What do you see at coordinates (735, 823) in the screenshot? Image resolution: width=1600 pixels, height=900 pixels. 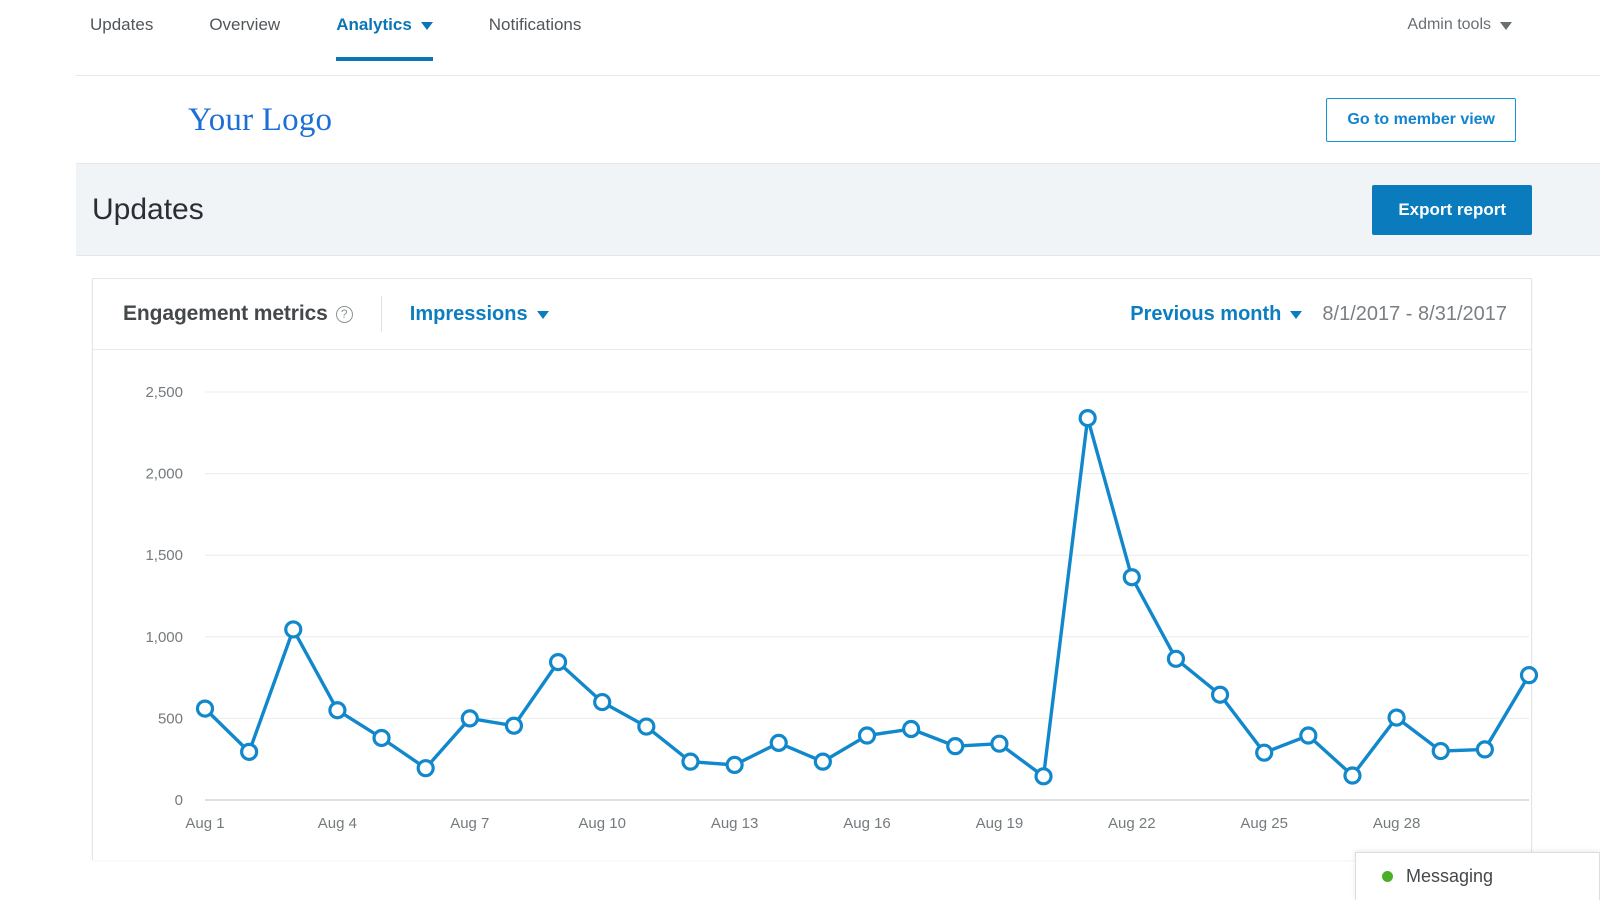 I see `x-axis-tick-label: Aug 13` at bounding box center [735, 823].